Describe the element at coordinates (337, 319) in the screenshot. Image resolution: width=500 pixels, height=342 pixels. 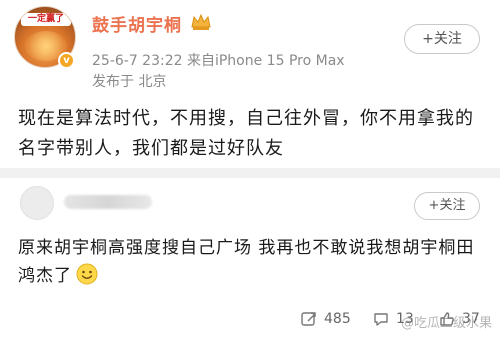
I see `repost-count: 485` at that location.